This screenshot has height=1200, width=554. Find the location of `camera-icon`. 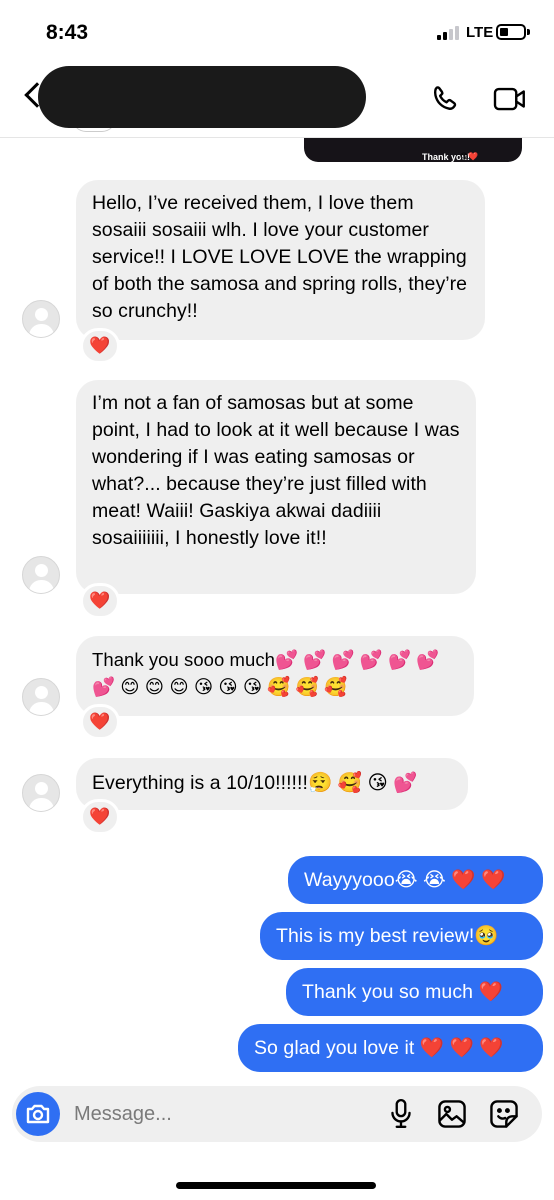

camera-icon is located at coordinates (38, 1114).